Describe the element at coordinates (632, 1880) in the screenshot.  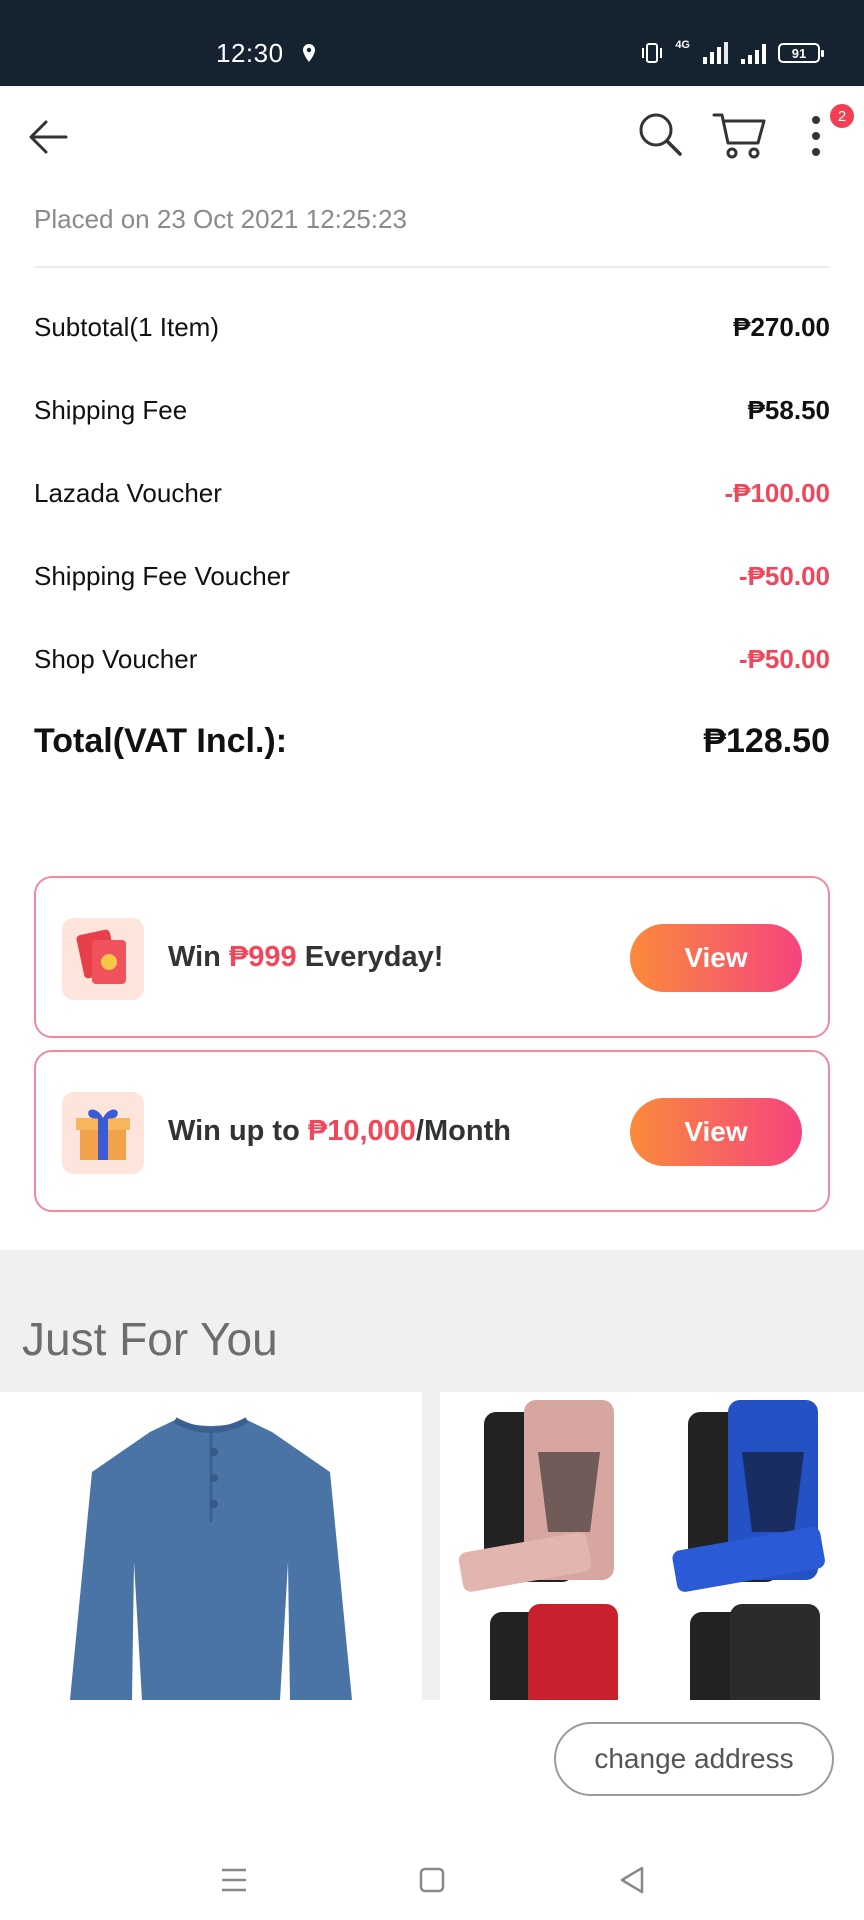
I see `back-triangle-icon` at that location.